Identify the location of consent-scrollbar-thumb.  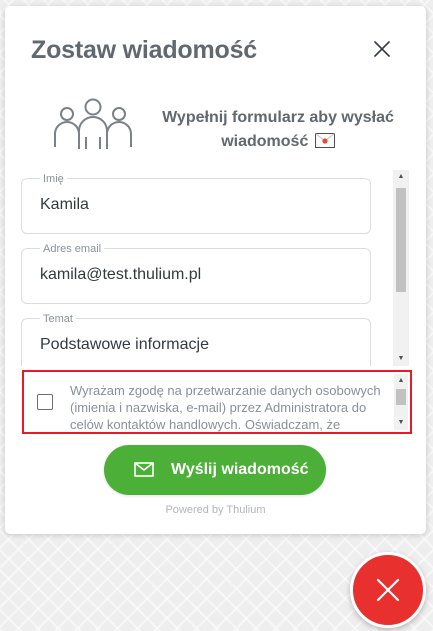
(401, 397).